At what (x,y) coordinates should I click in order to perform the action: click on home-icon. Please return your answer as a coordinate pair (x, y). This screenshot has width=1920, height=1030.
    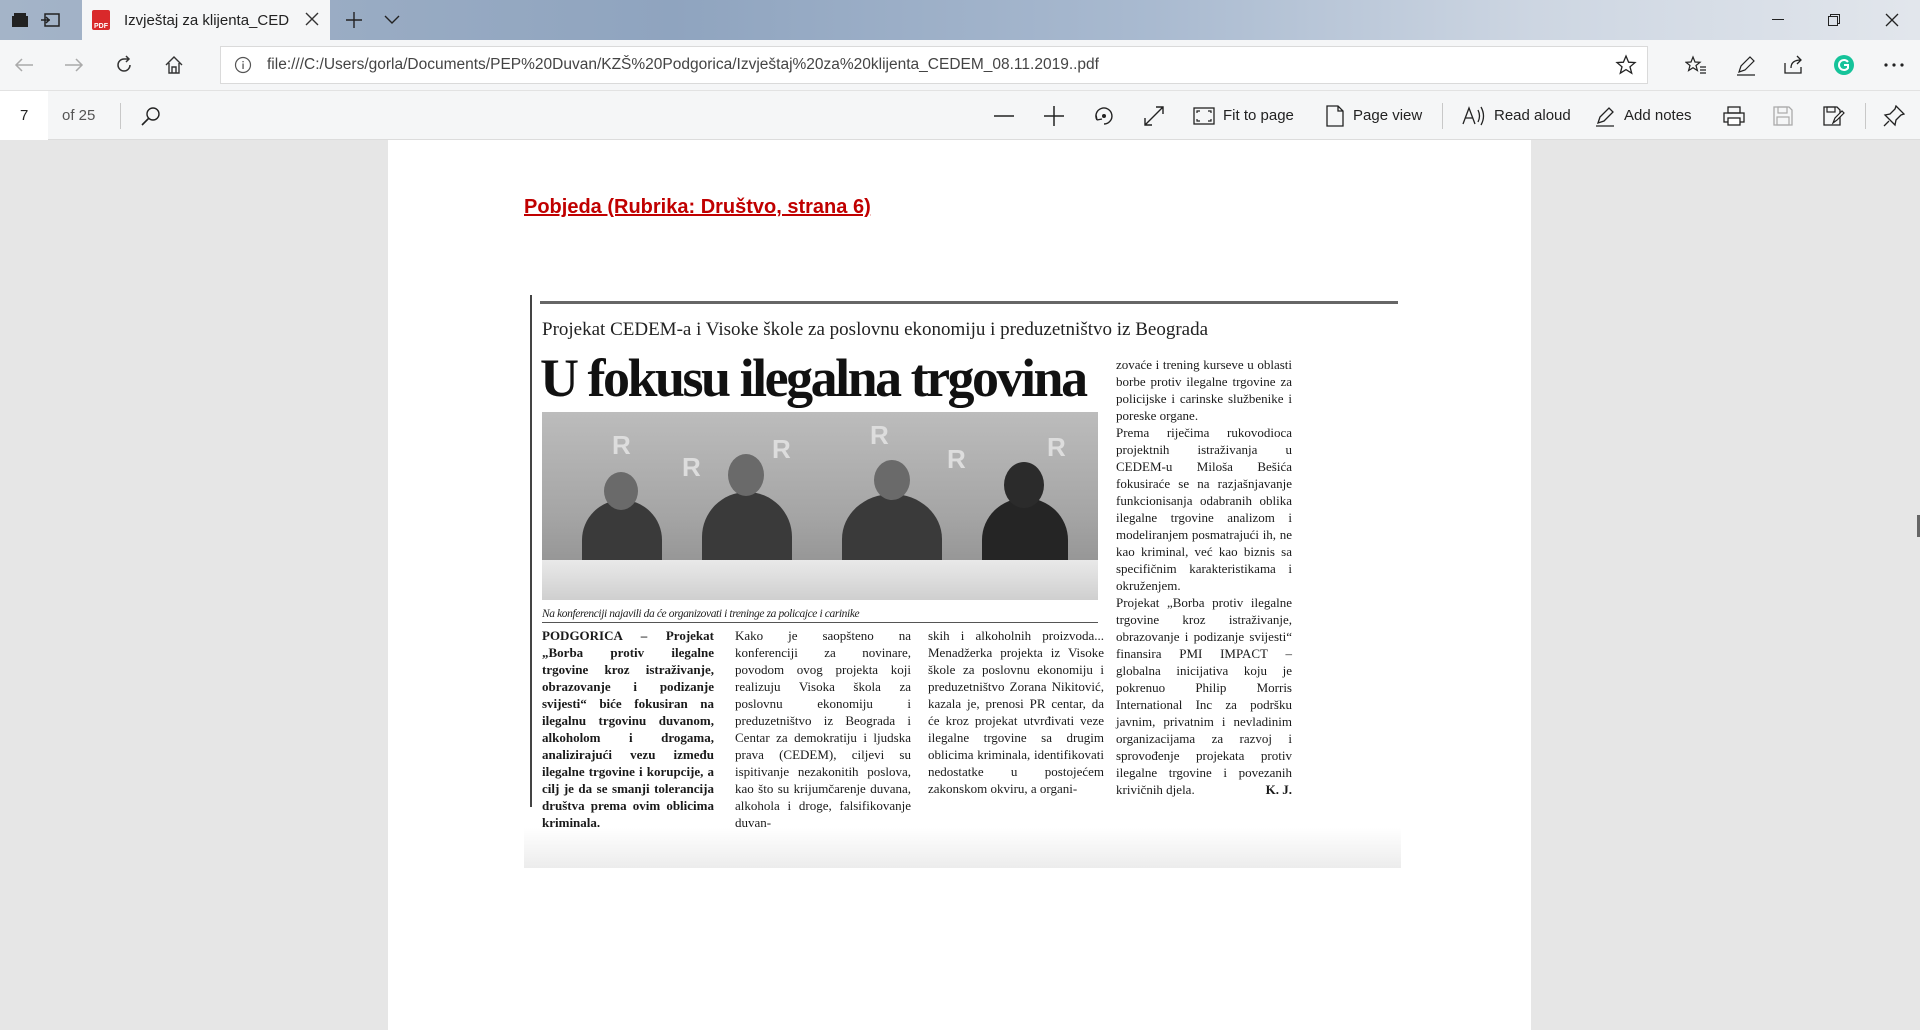
    Looking at the image, I should click on (174, 65).